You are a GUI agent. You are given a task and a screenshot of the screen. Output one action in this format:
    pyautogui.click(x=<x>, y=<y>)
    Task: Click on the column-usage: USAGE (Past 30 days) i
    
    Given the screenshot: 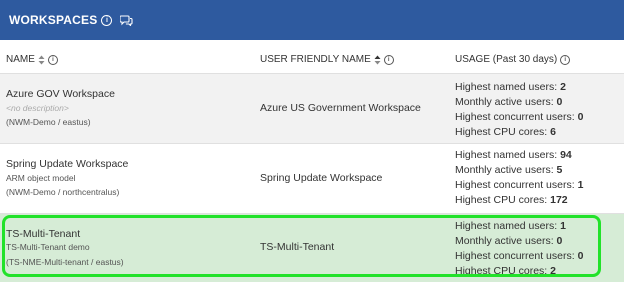 What is the action you would take?
    pyautogui.click(x=513, y=59)
    